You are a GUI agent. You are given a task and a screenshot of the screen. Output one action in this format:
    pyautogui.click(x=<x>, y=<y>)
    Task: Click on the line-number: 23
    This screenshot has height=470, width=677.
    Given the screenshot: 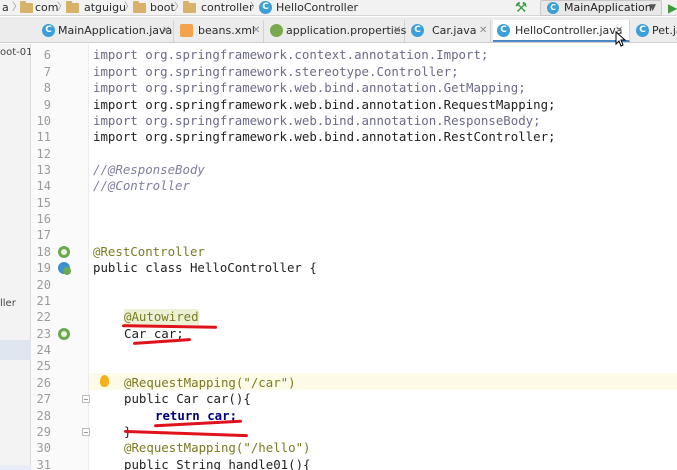 What is the action you would take?
    pyautogui.click(x=43, y=334)
    